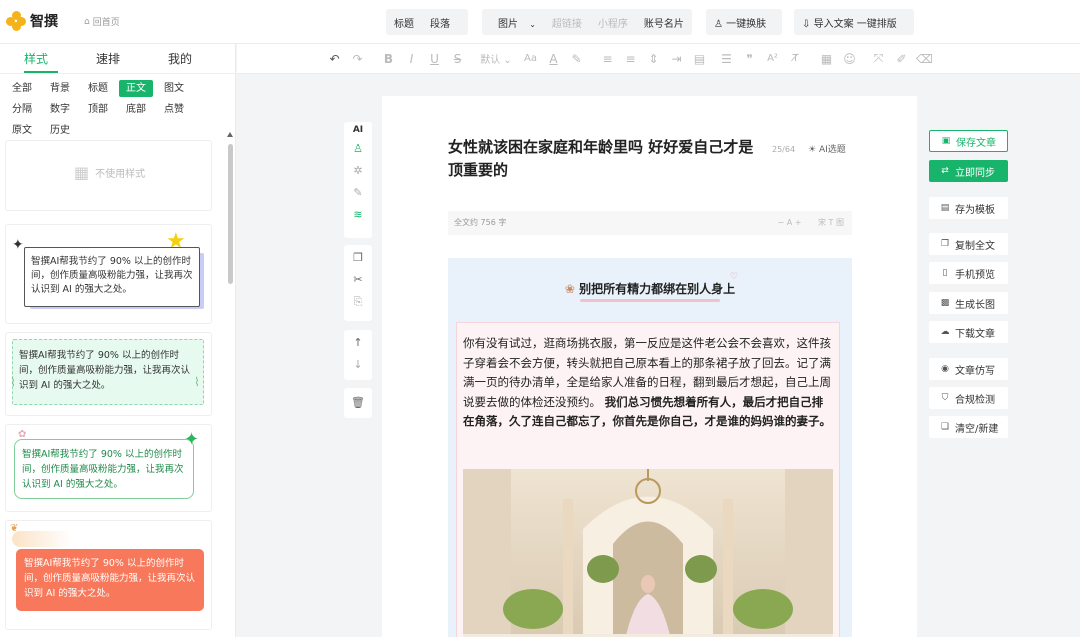 This screenshot has height=637, width=1080. What do you see at coordinates (831, 222) in the screenshot?
I see `typeface-controls: 宋 T 图` at bounding box center [831, 222].